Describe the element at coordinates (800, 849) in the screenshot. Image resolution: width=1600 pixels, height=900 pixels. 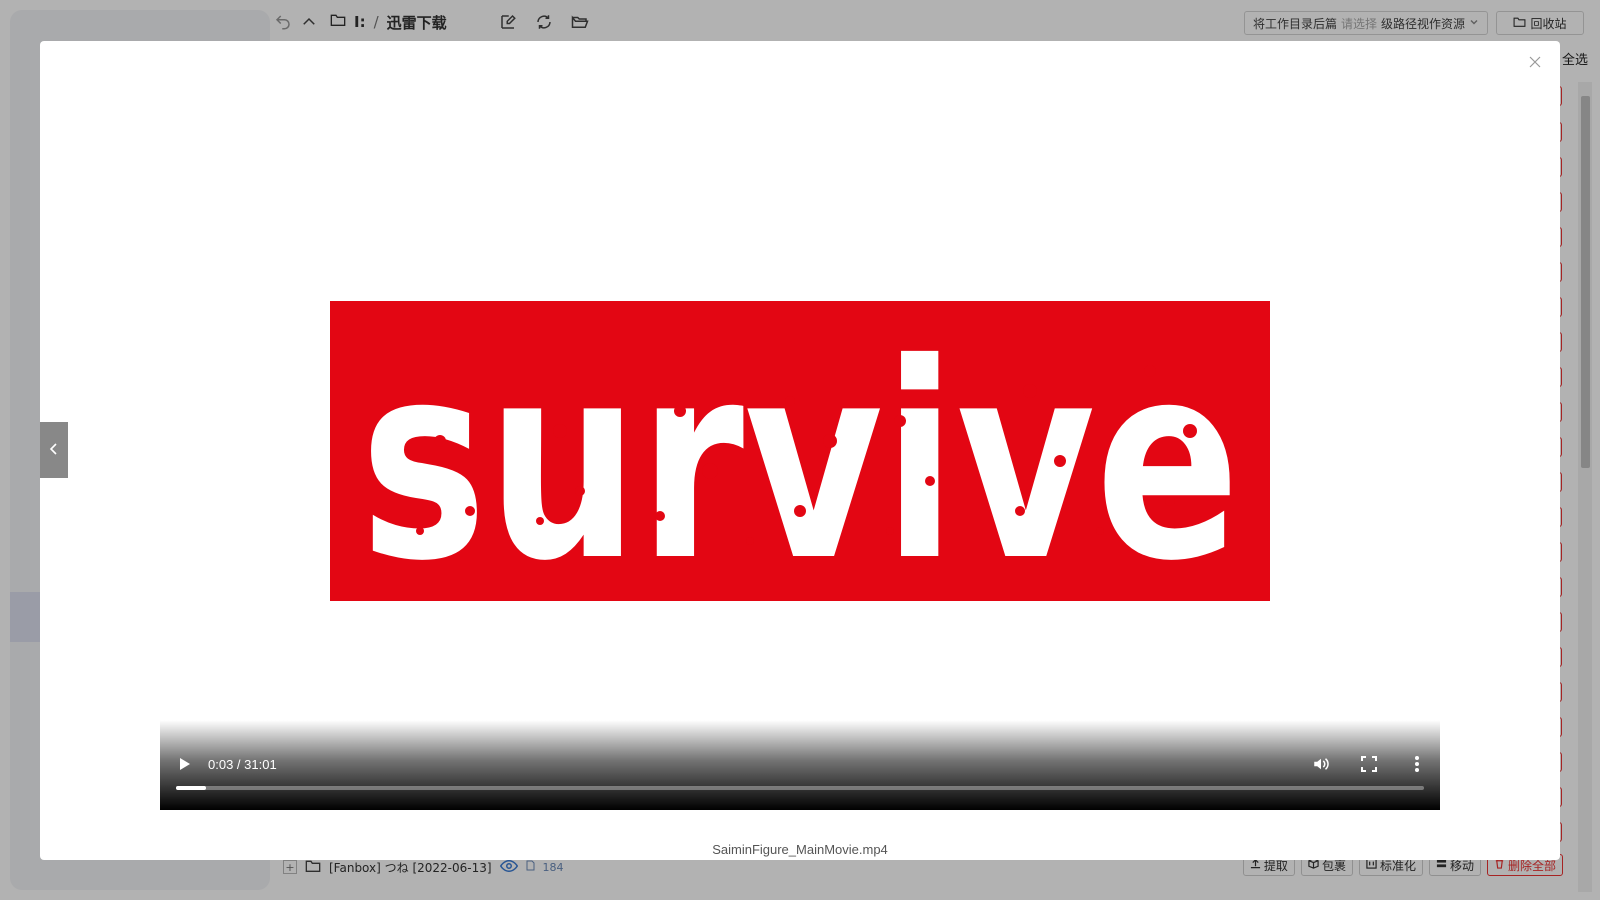
I see `video-filename: SaiminFigure_MainMovie.mp4` at that location.